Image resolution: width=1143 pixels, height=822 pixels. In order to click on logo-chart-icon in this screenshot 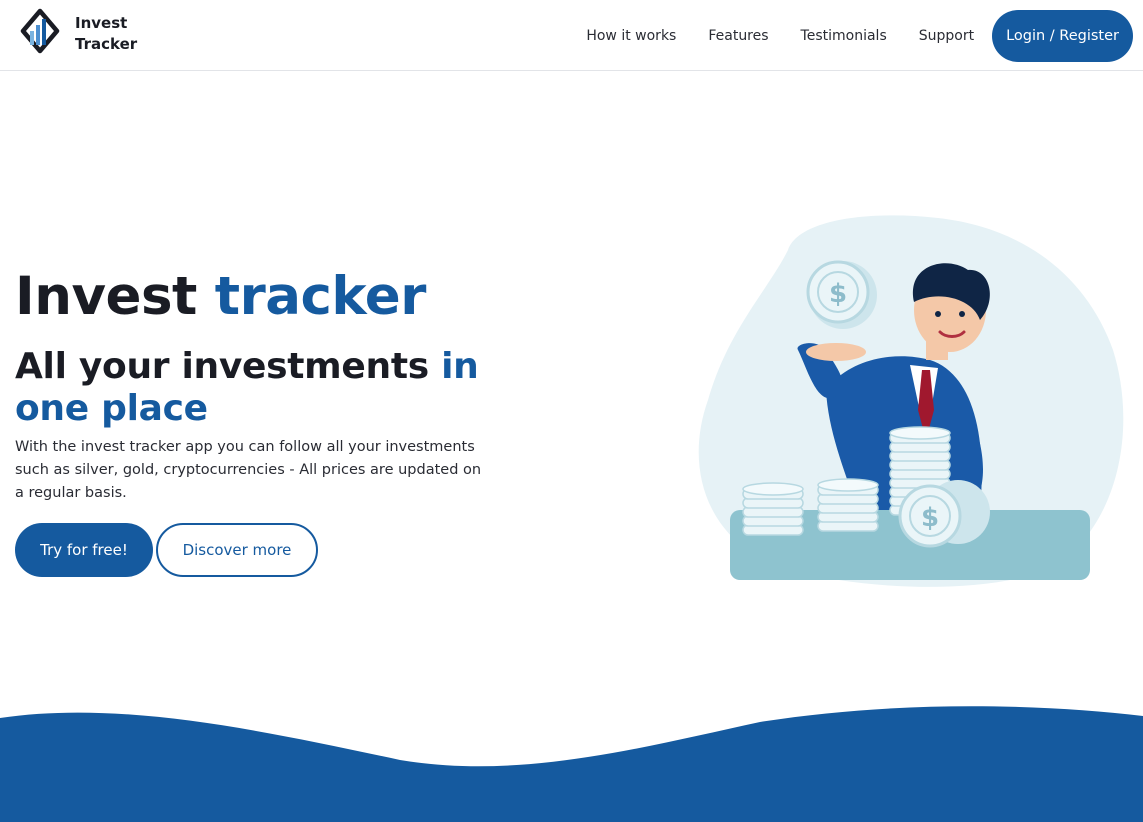, I will do `click(40, 31)`.